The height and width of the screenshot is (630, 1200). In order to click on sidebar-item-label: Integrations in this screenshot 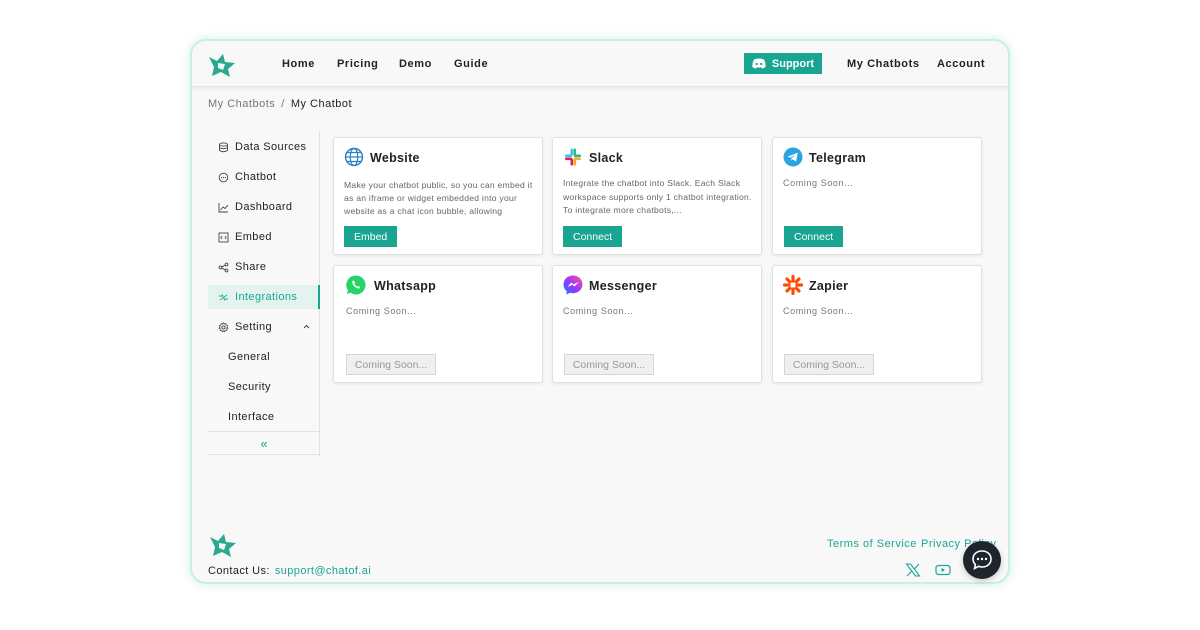, I will do `click(266, 297)`.